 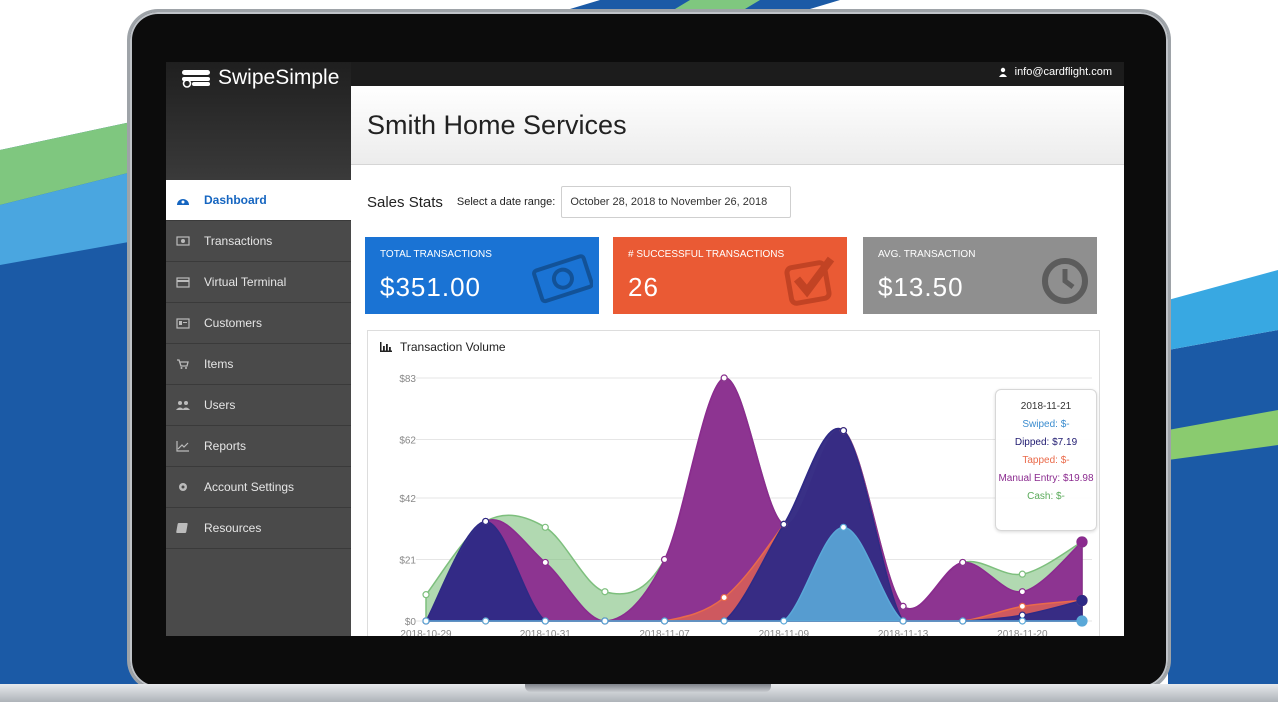 I want to click on sales-stats-row: Sales Stats Select a date range:, so click(x=579, y=202).